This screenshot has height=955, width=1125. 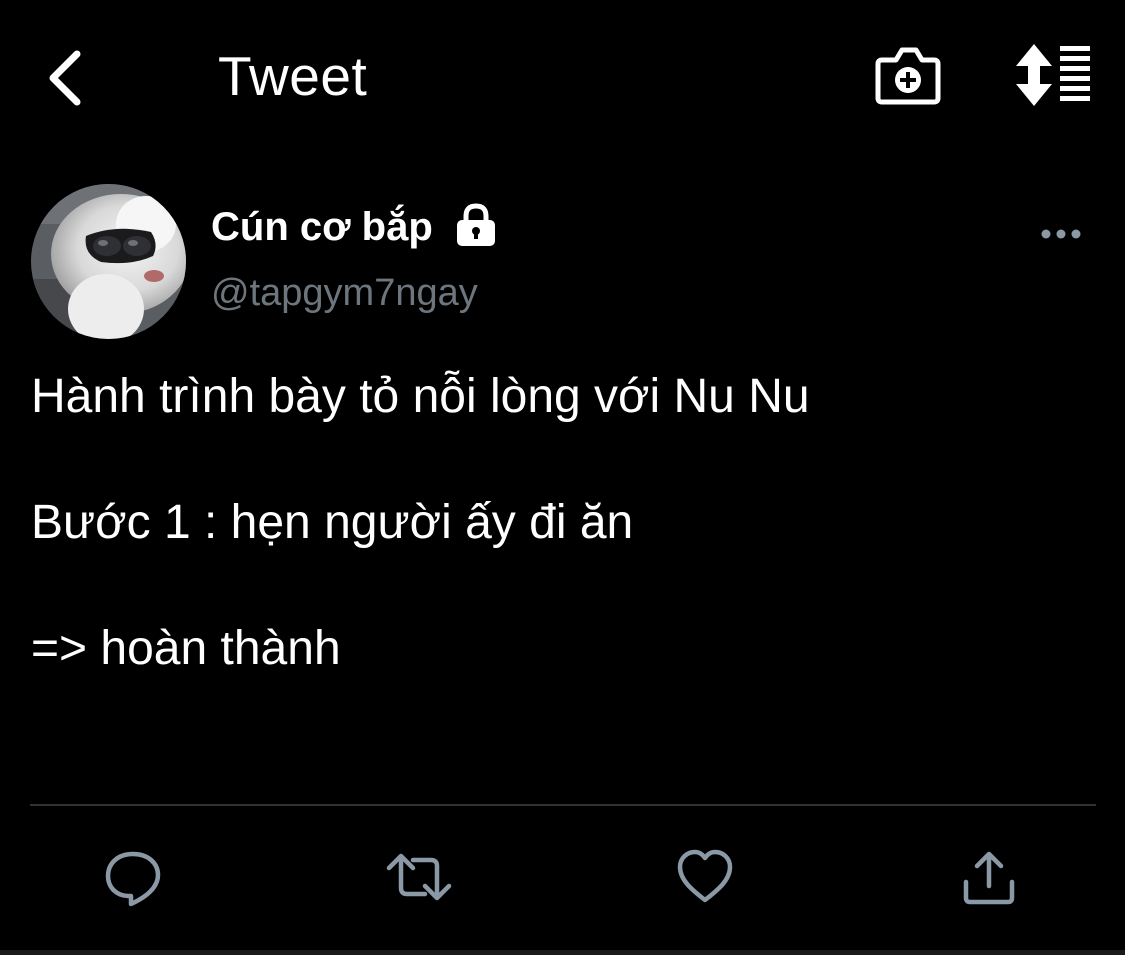 I want to click on more-options-button, so click(x=1061, y=234).